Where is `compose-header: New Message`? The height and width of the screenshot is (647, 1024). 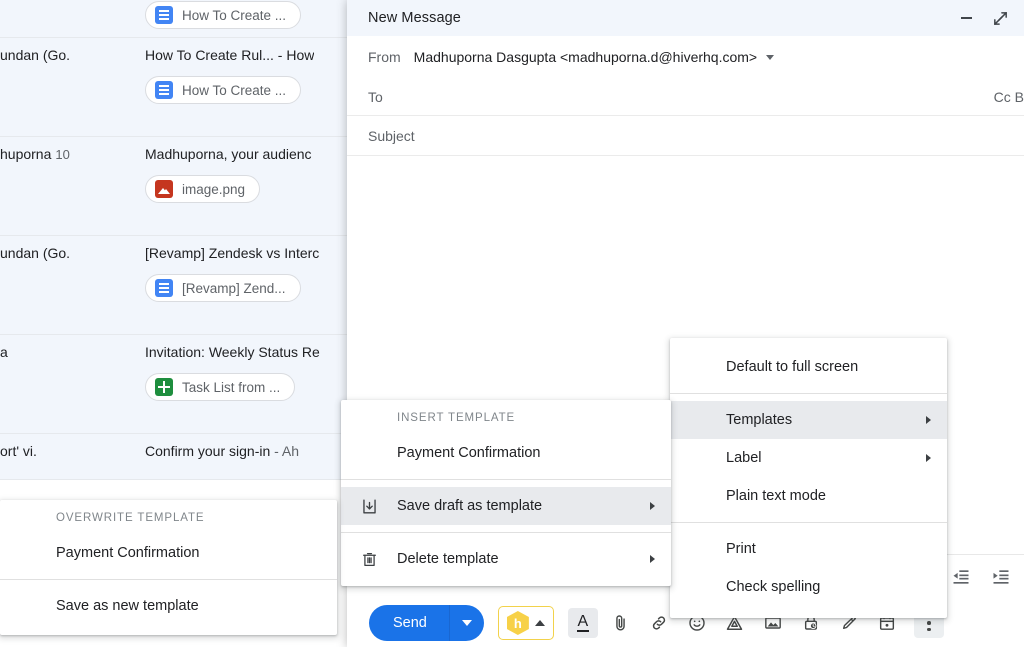
compose-header: New Message is located at coordinates (685, 18).